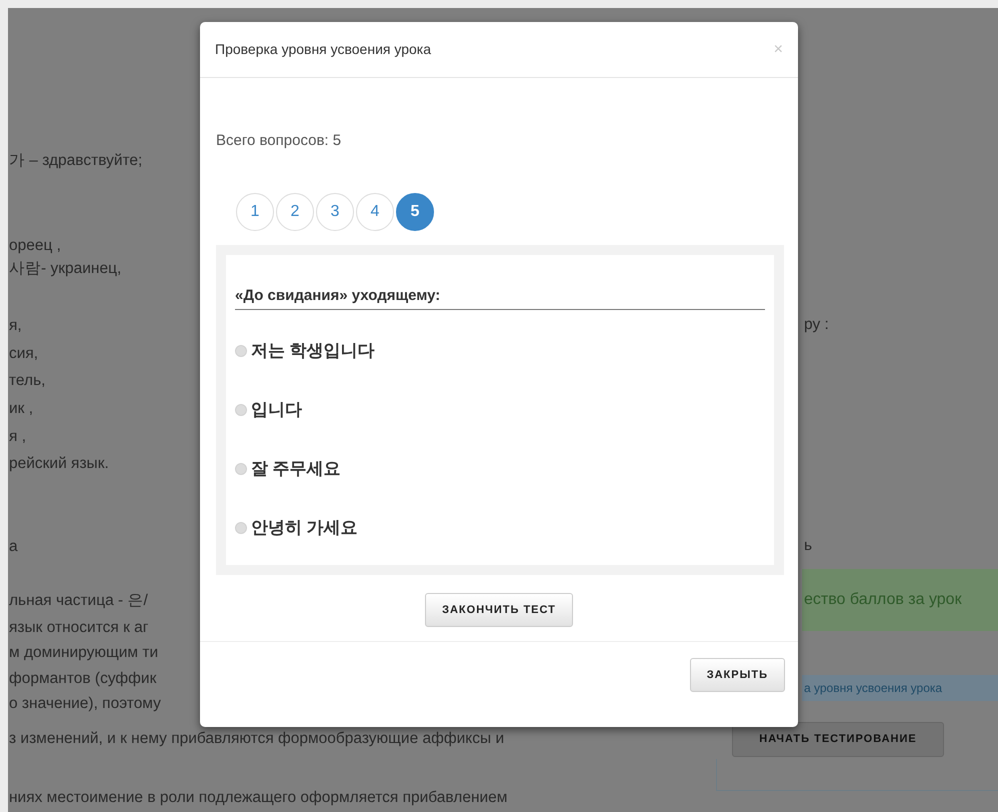 Image resolution: width=998 pixels, height=812 pixels. I want to click on finish-test-button: ЗАКОНЧИТЬ ТЕСТ, so click(499, 610).